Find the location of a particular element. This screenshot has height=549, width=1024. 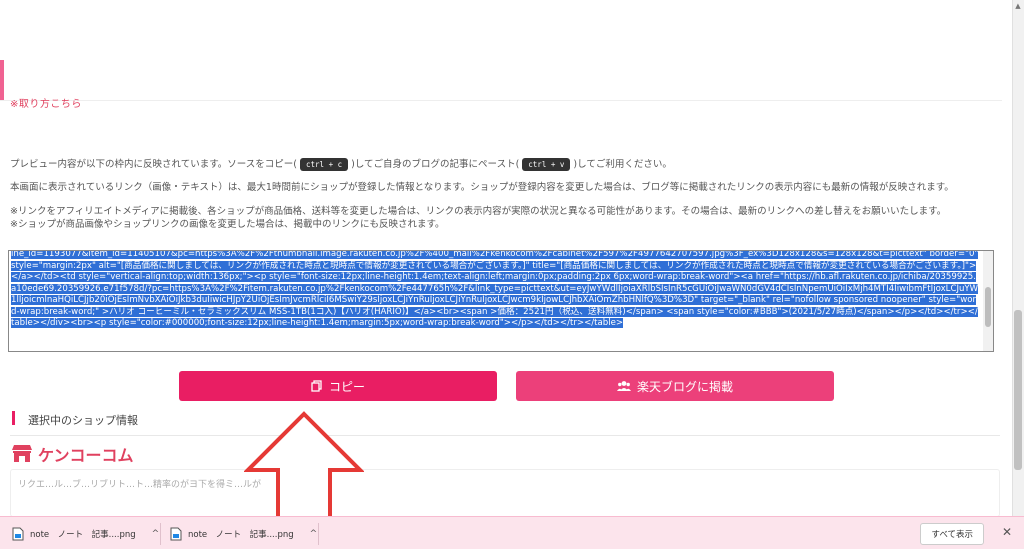

kbd-paste-shortcut: ctrl + v is located at coordinates (546, 164).